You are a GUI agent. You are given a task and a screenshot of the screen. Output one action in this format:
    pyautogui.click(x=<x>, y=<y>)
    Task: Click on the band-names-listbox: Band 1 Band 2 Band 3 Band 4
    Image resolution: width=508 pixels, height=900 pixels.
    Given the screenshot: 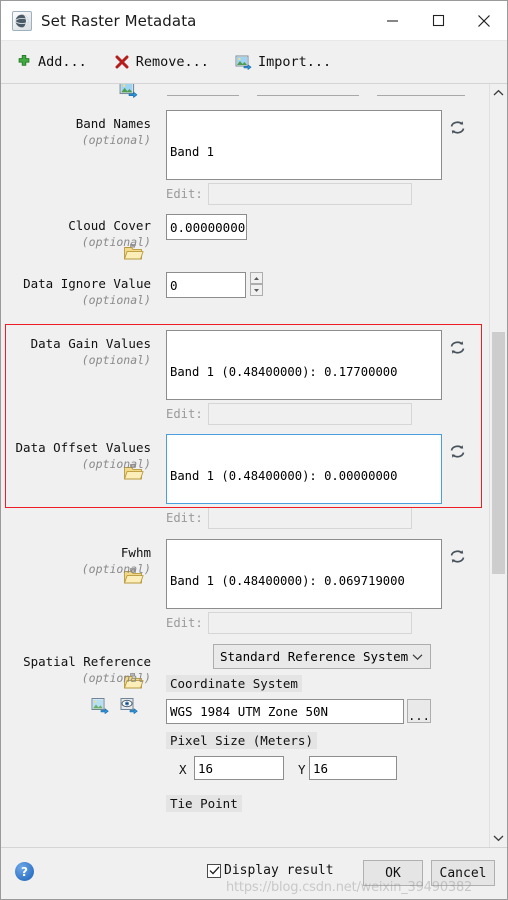 What is the action you would take?
    pyautogui.click(x=304, y=145)
    